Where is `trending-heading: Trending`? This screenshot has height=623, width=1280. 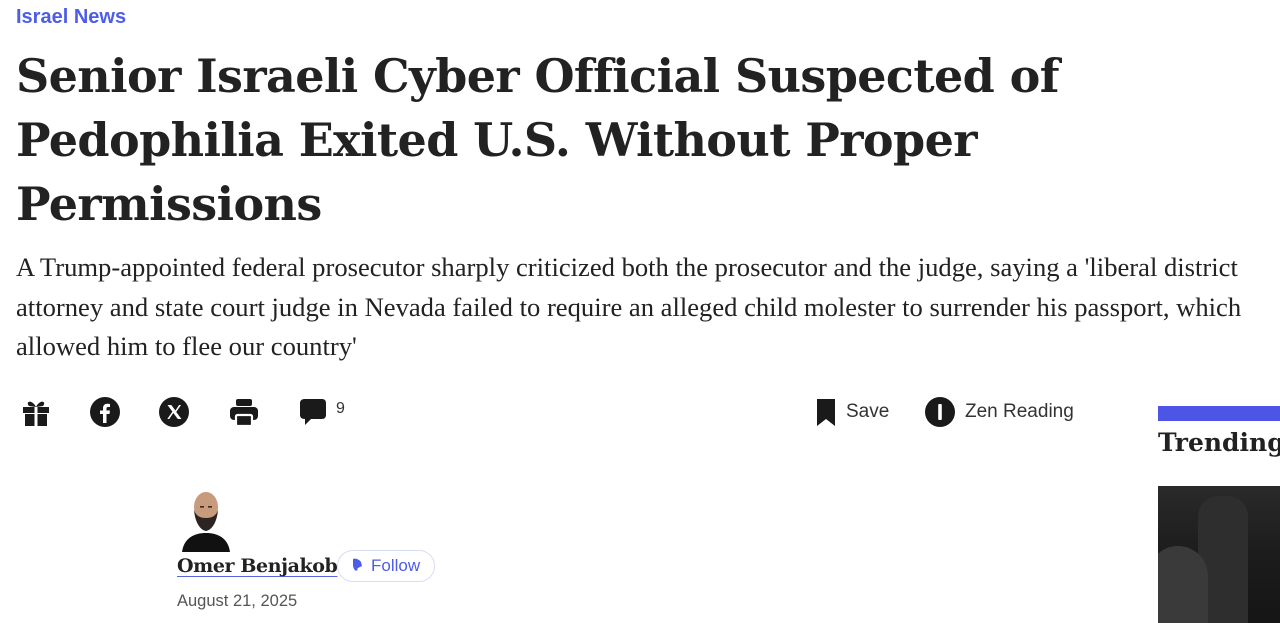
trending-heading: Trending is located at coordinates (1219, 442).